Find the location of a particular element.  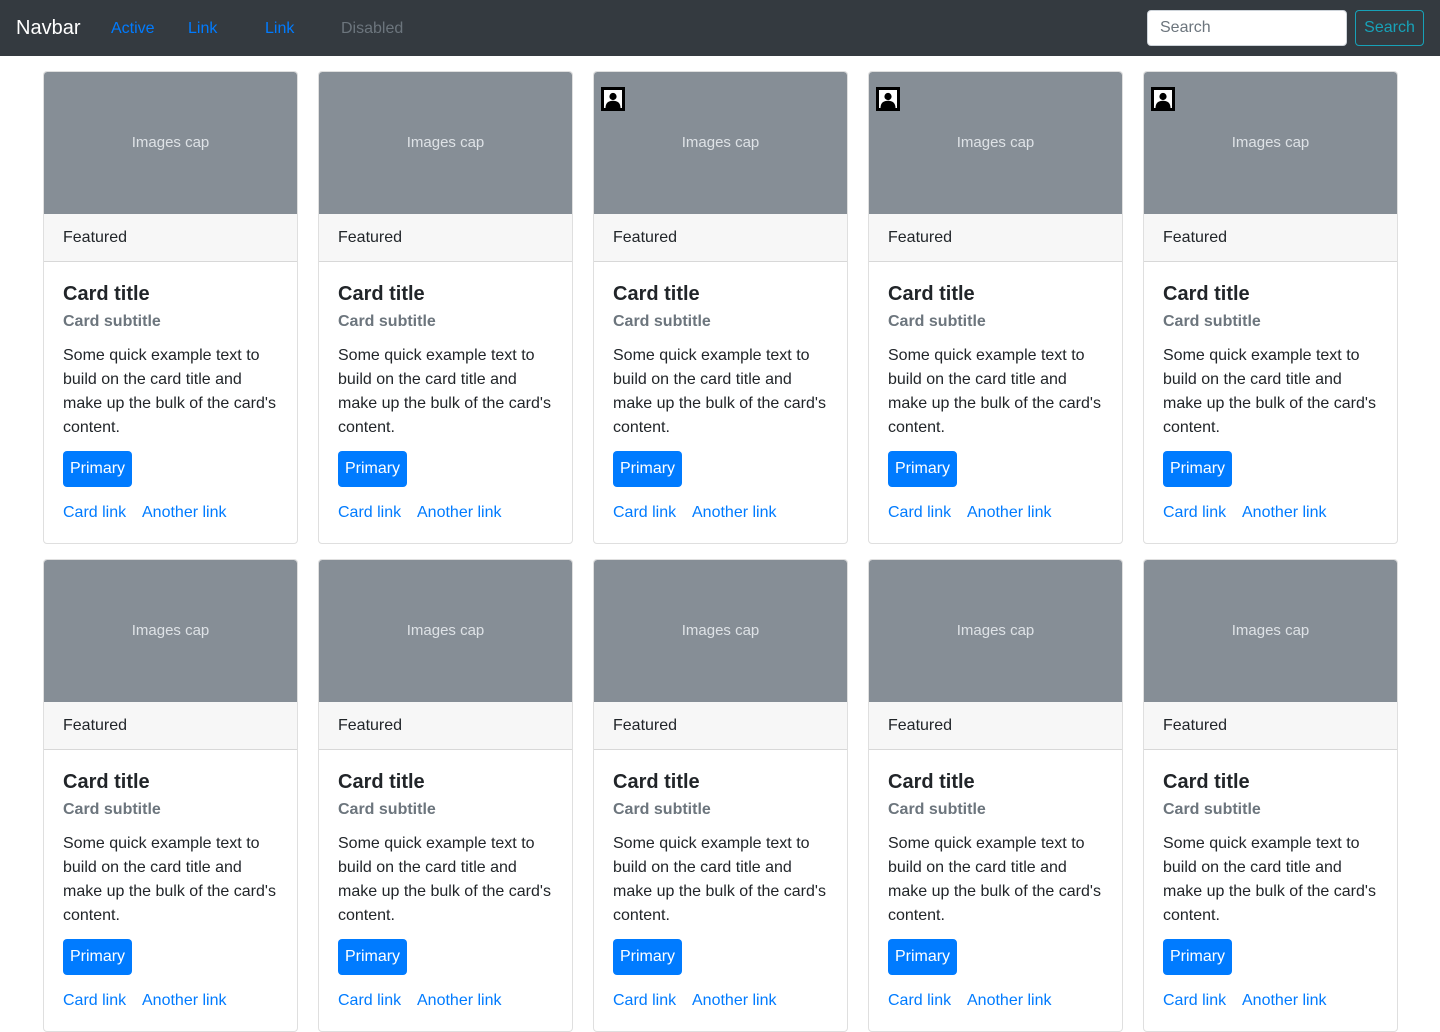

search-input is located at coordinates (1247, 28).